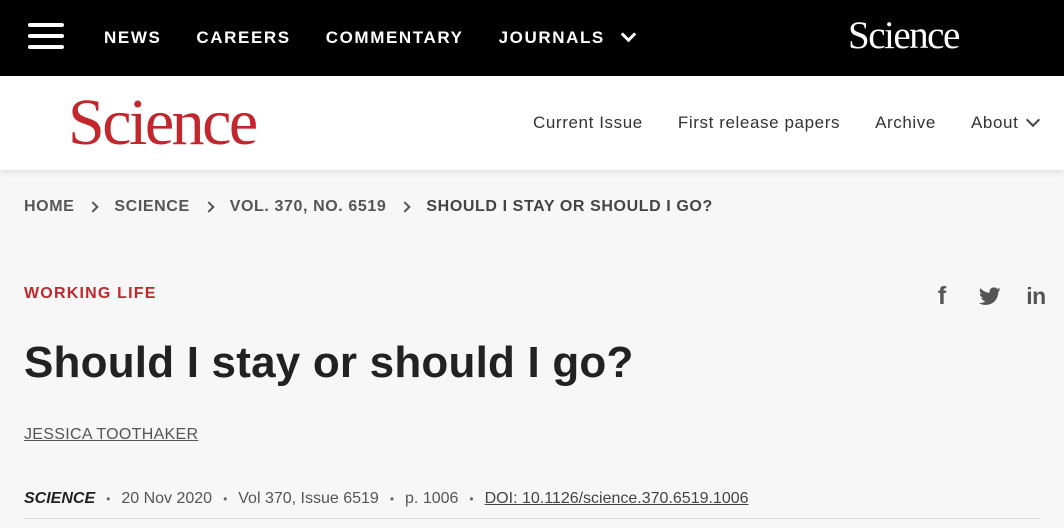 The height and width of the screenshot is (528, 1064). I want to click on nav-current-issue-label: Current Issue, so click(588, 122).